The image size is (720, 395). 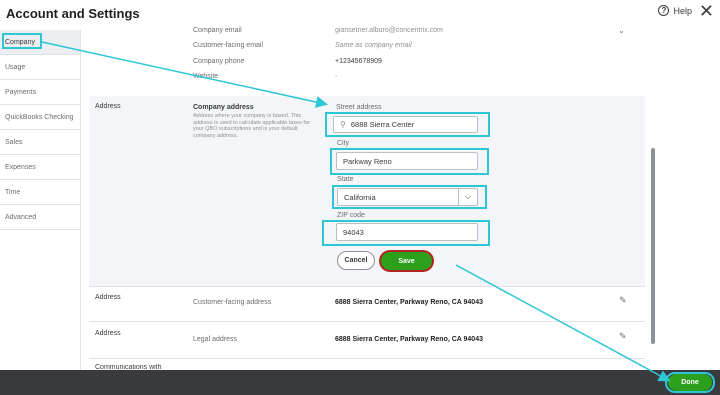 What do you see at coordinates (563, 323) in the screenshot?
I see `arrow-save-to-done` at bounding box center [563, 323].